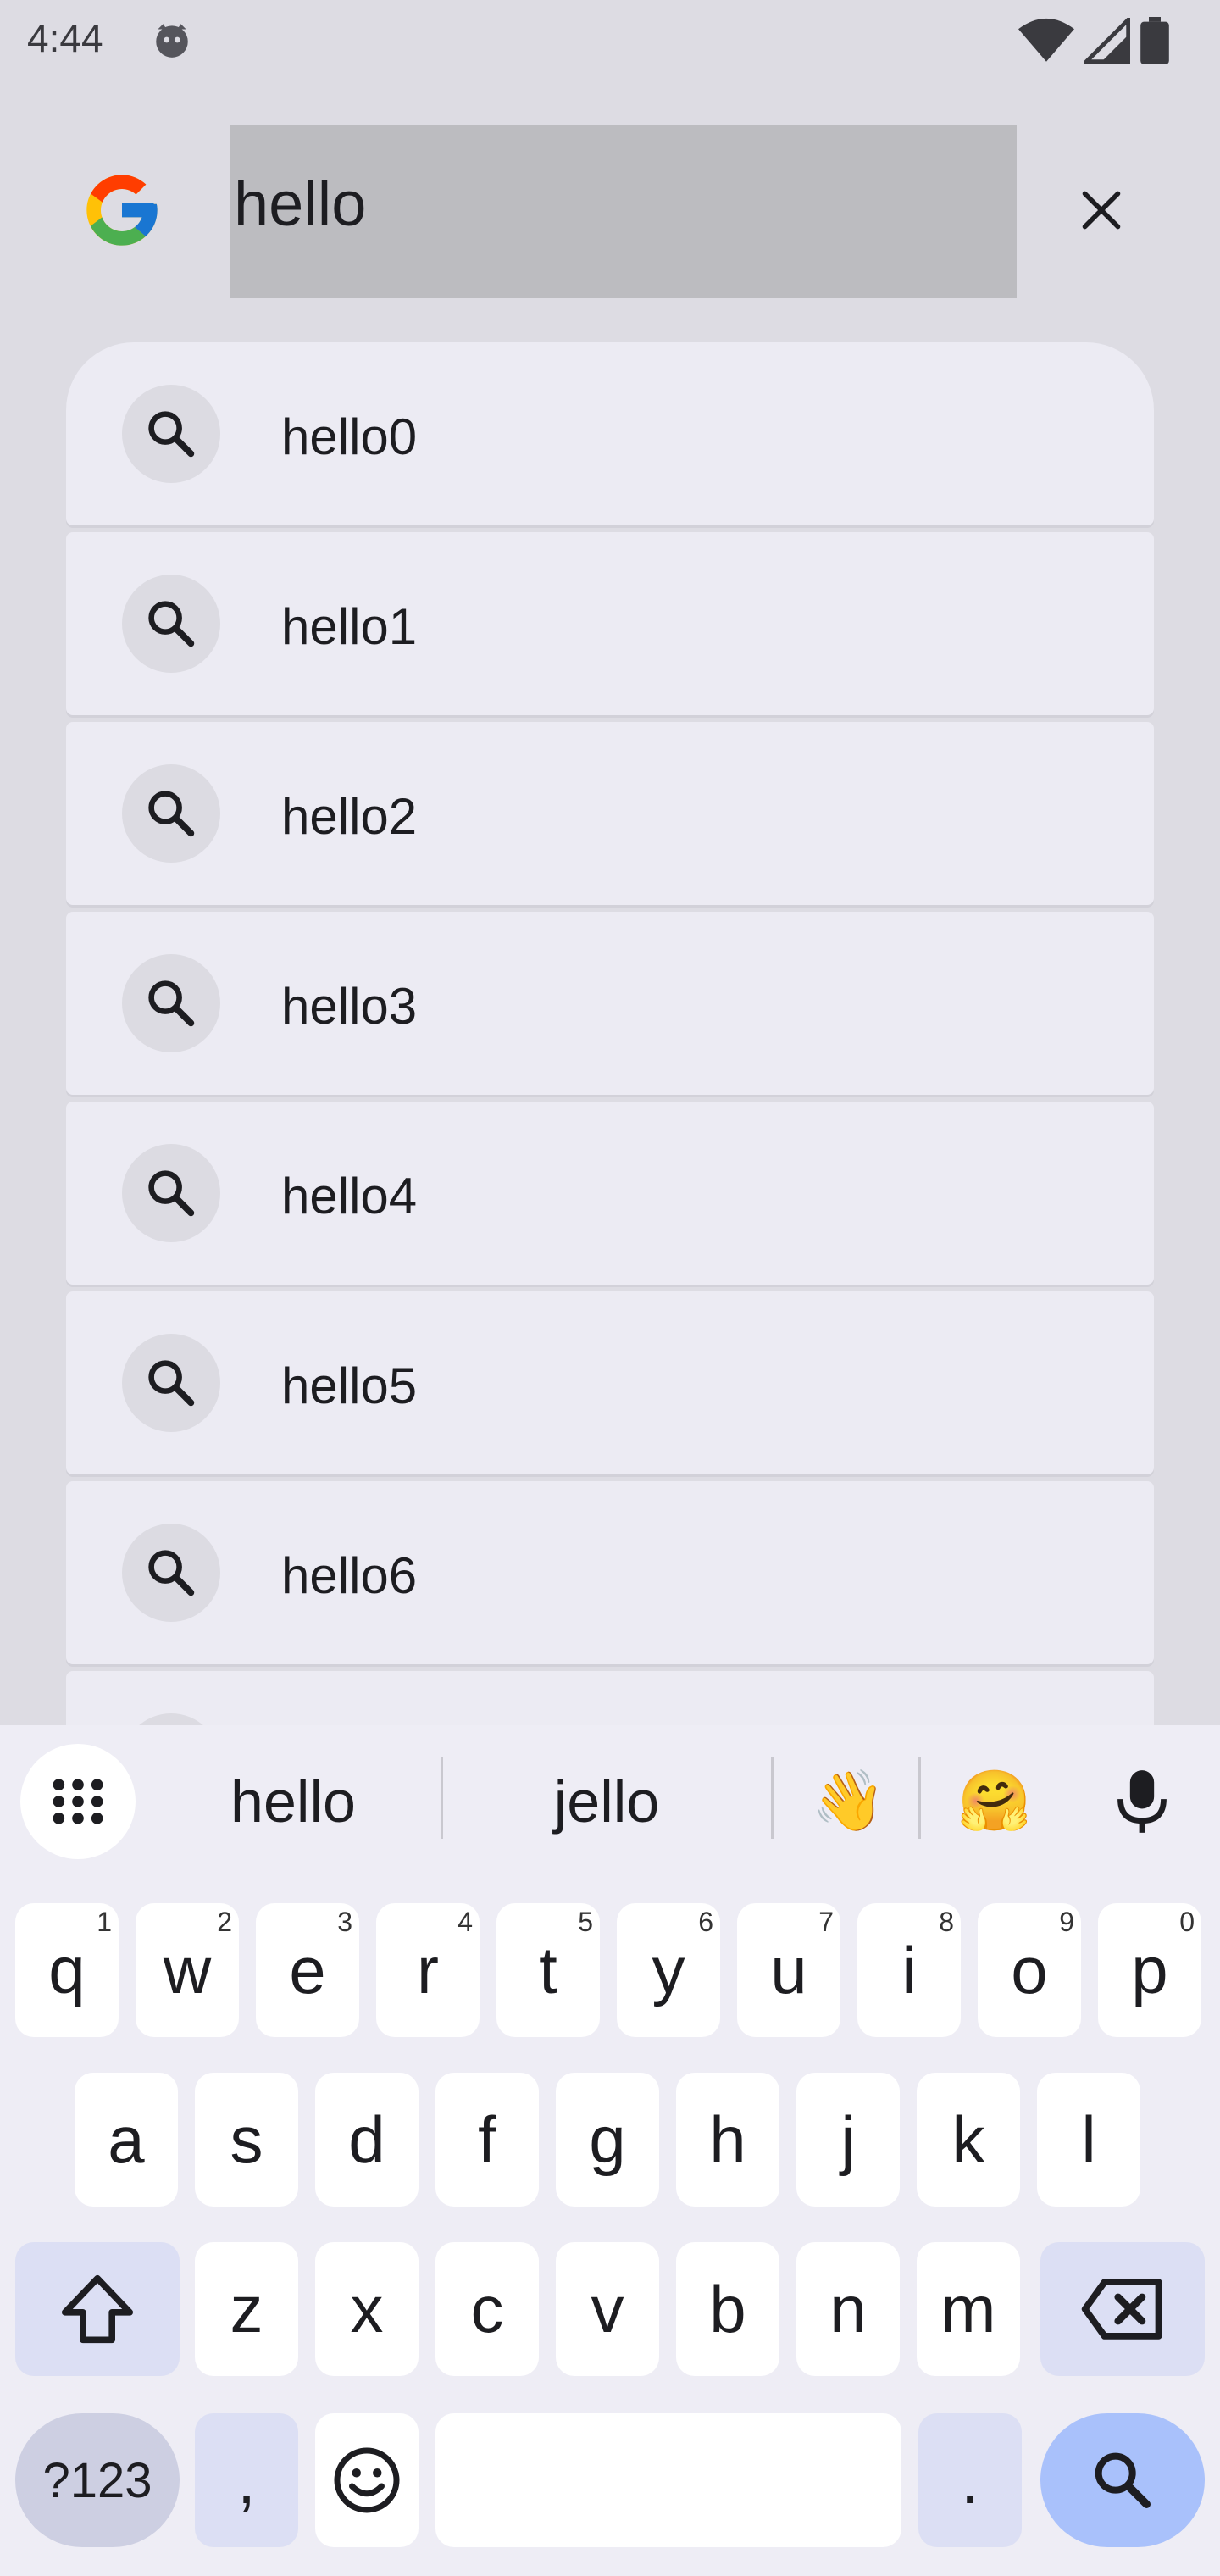 This screenshot has height=2576, width=1220. Describe the element at coordinates (1088, 2140) in the screenshot. I see `key-l: l` at that location.